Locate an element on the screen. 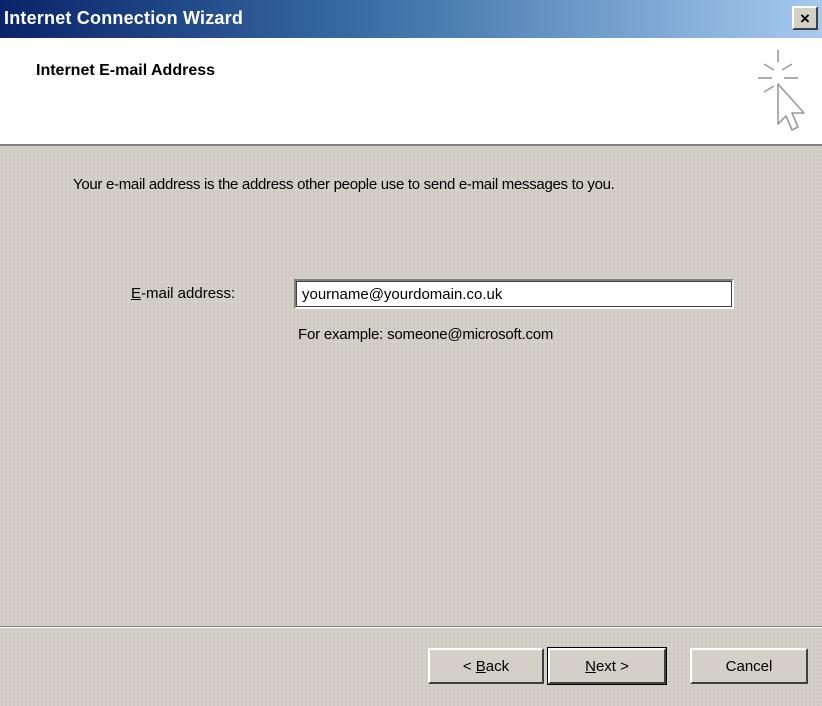  back-button: < Back is located at coordinates (486, 666).